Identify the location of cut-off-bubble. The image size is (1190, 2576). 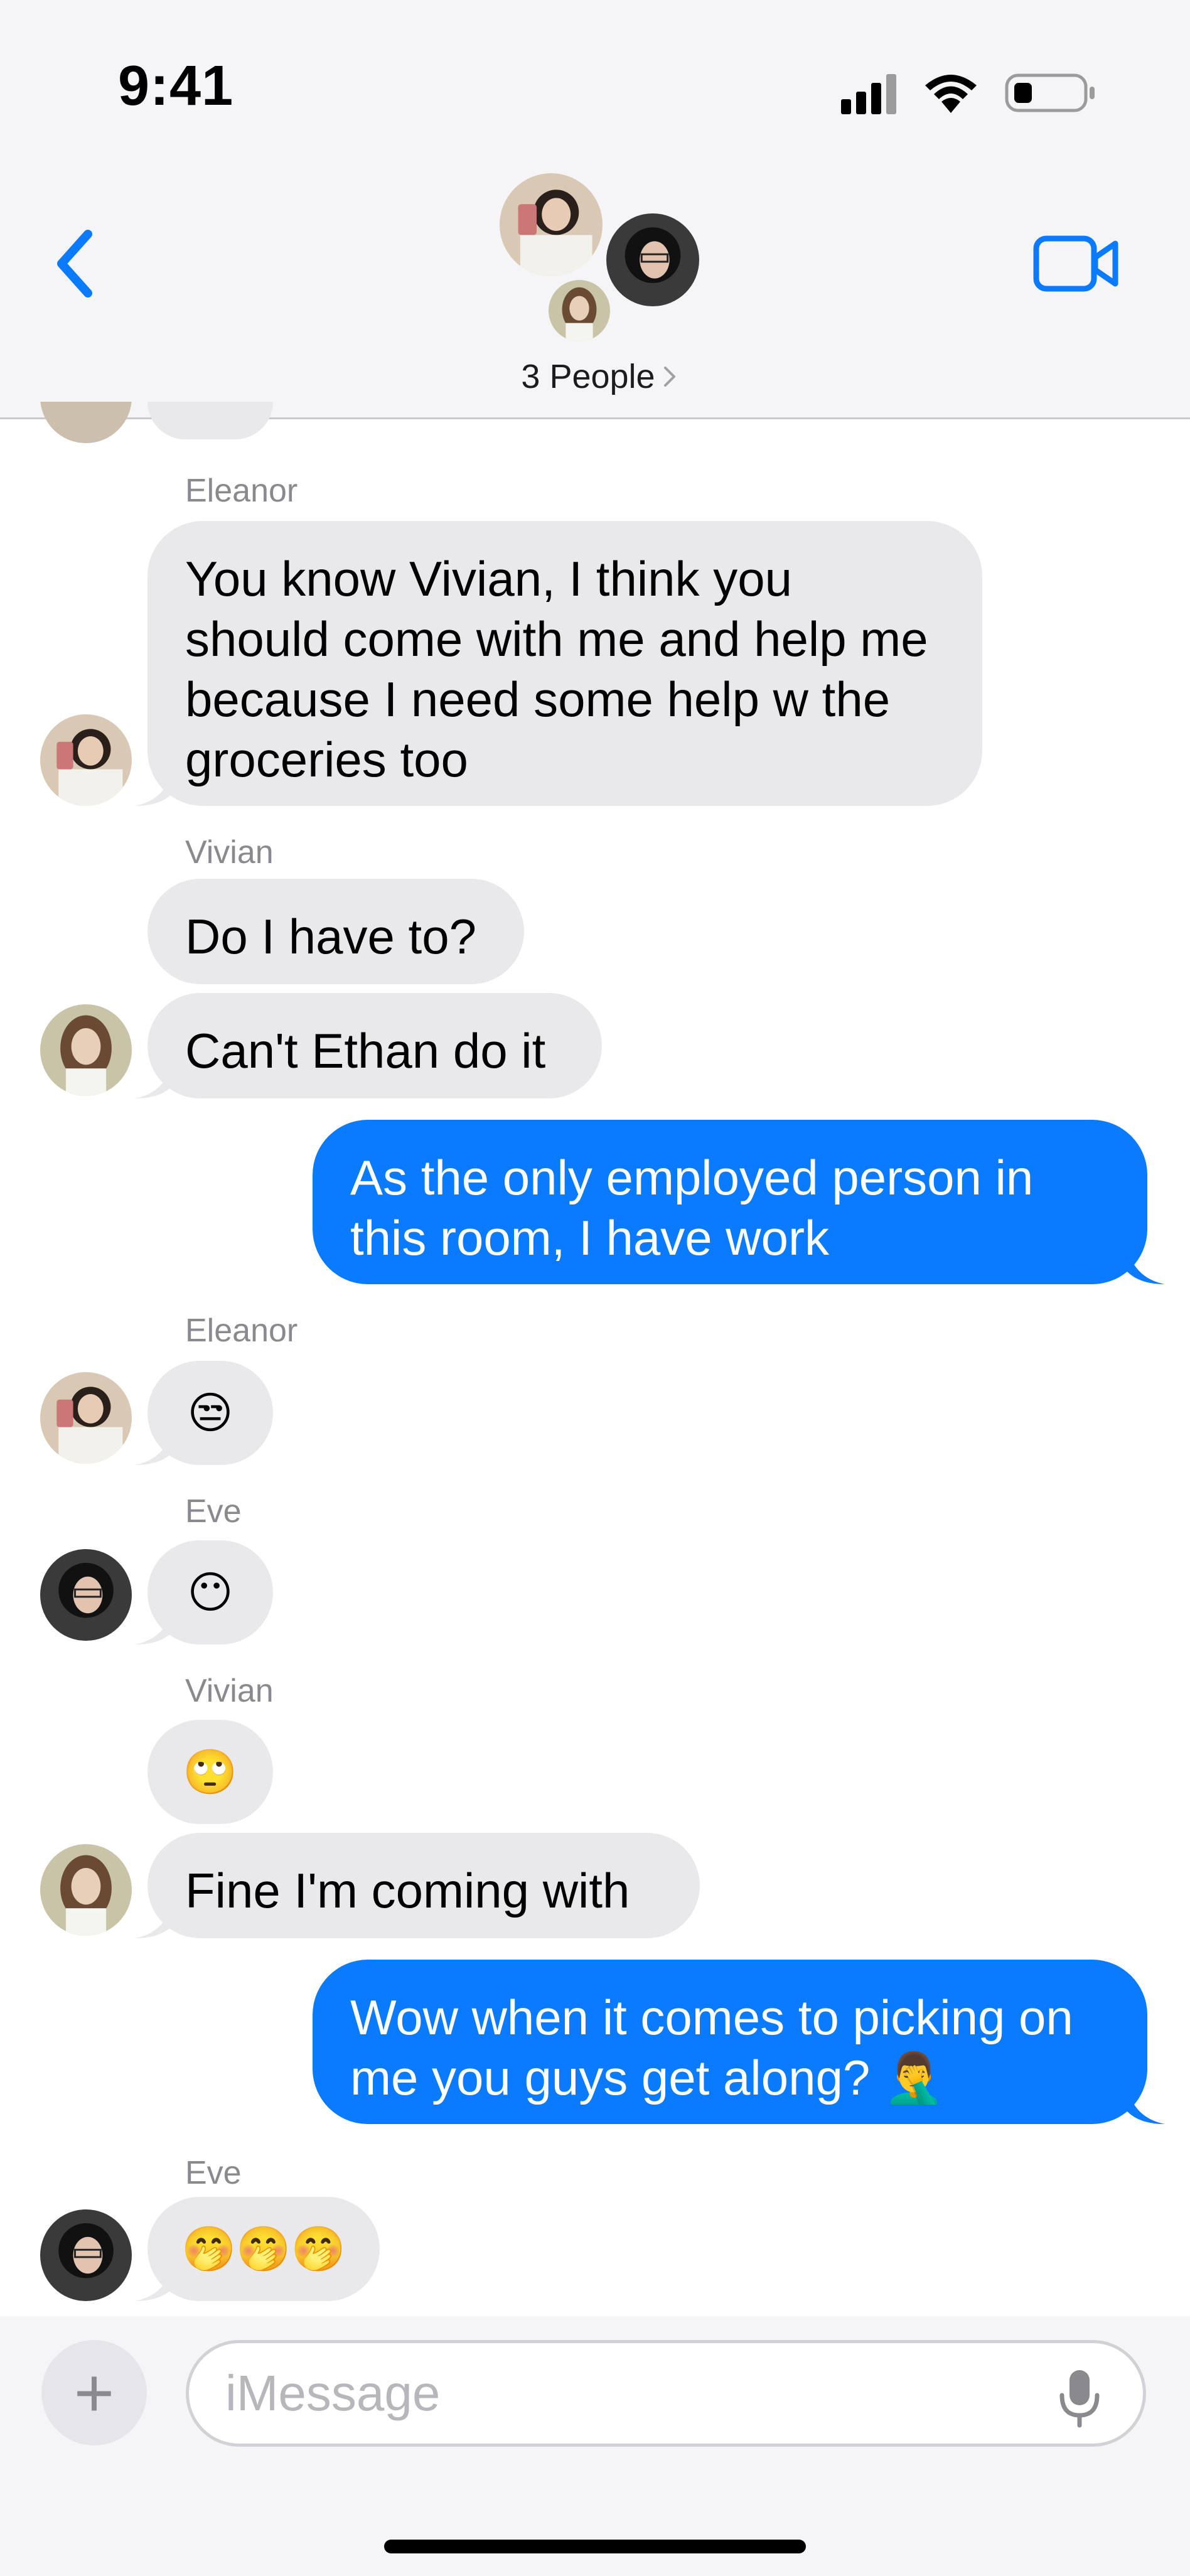
(210, 422).